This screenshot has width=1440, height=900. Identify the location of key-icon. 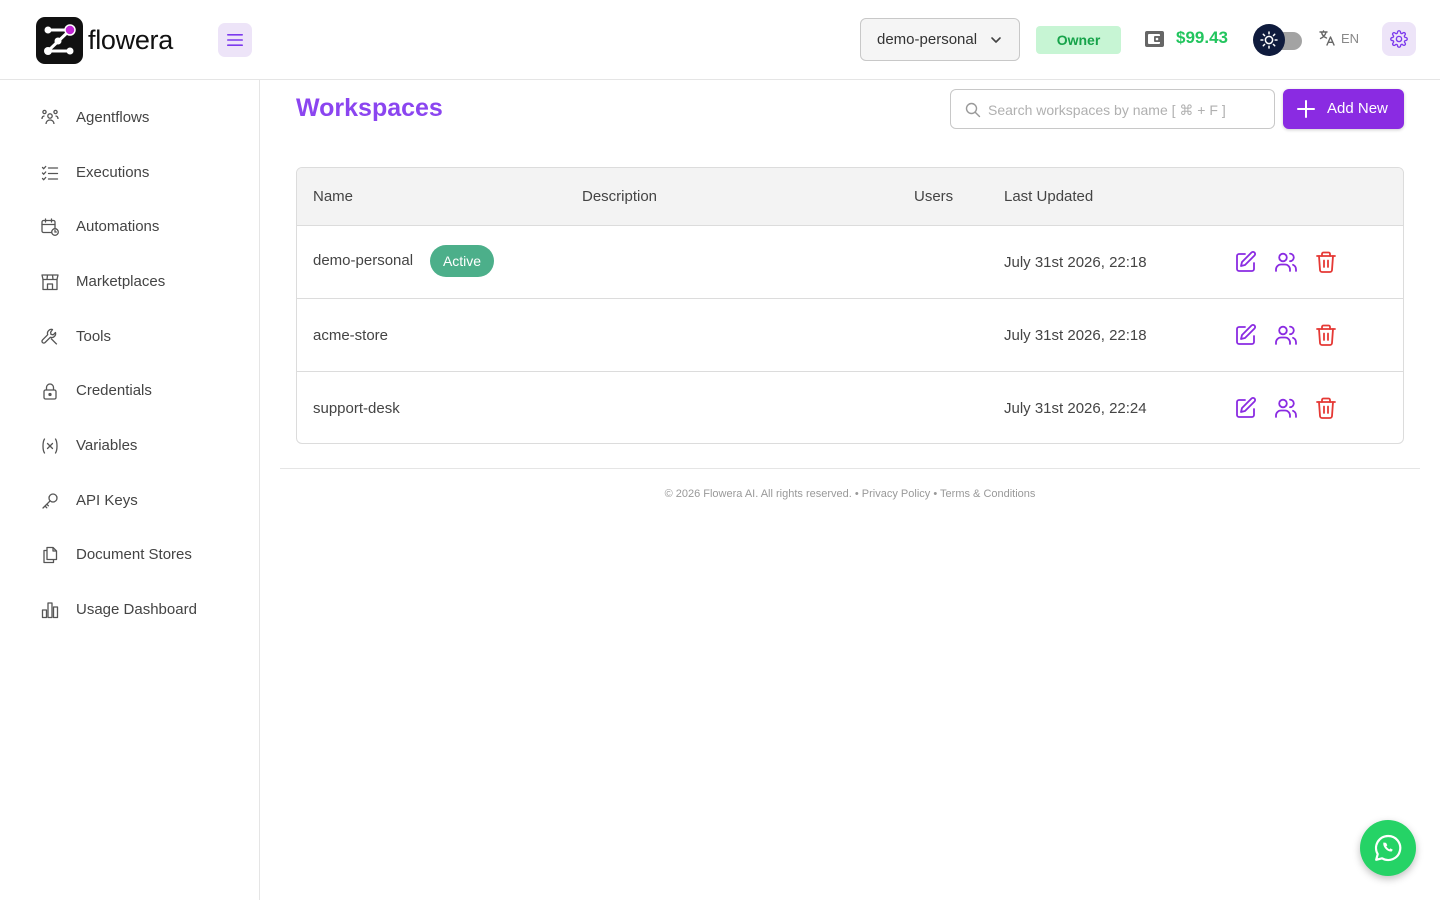
(50, 501).